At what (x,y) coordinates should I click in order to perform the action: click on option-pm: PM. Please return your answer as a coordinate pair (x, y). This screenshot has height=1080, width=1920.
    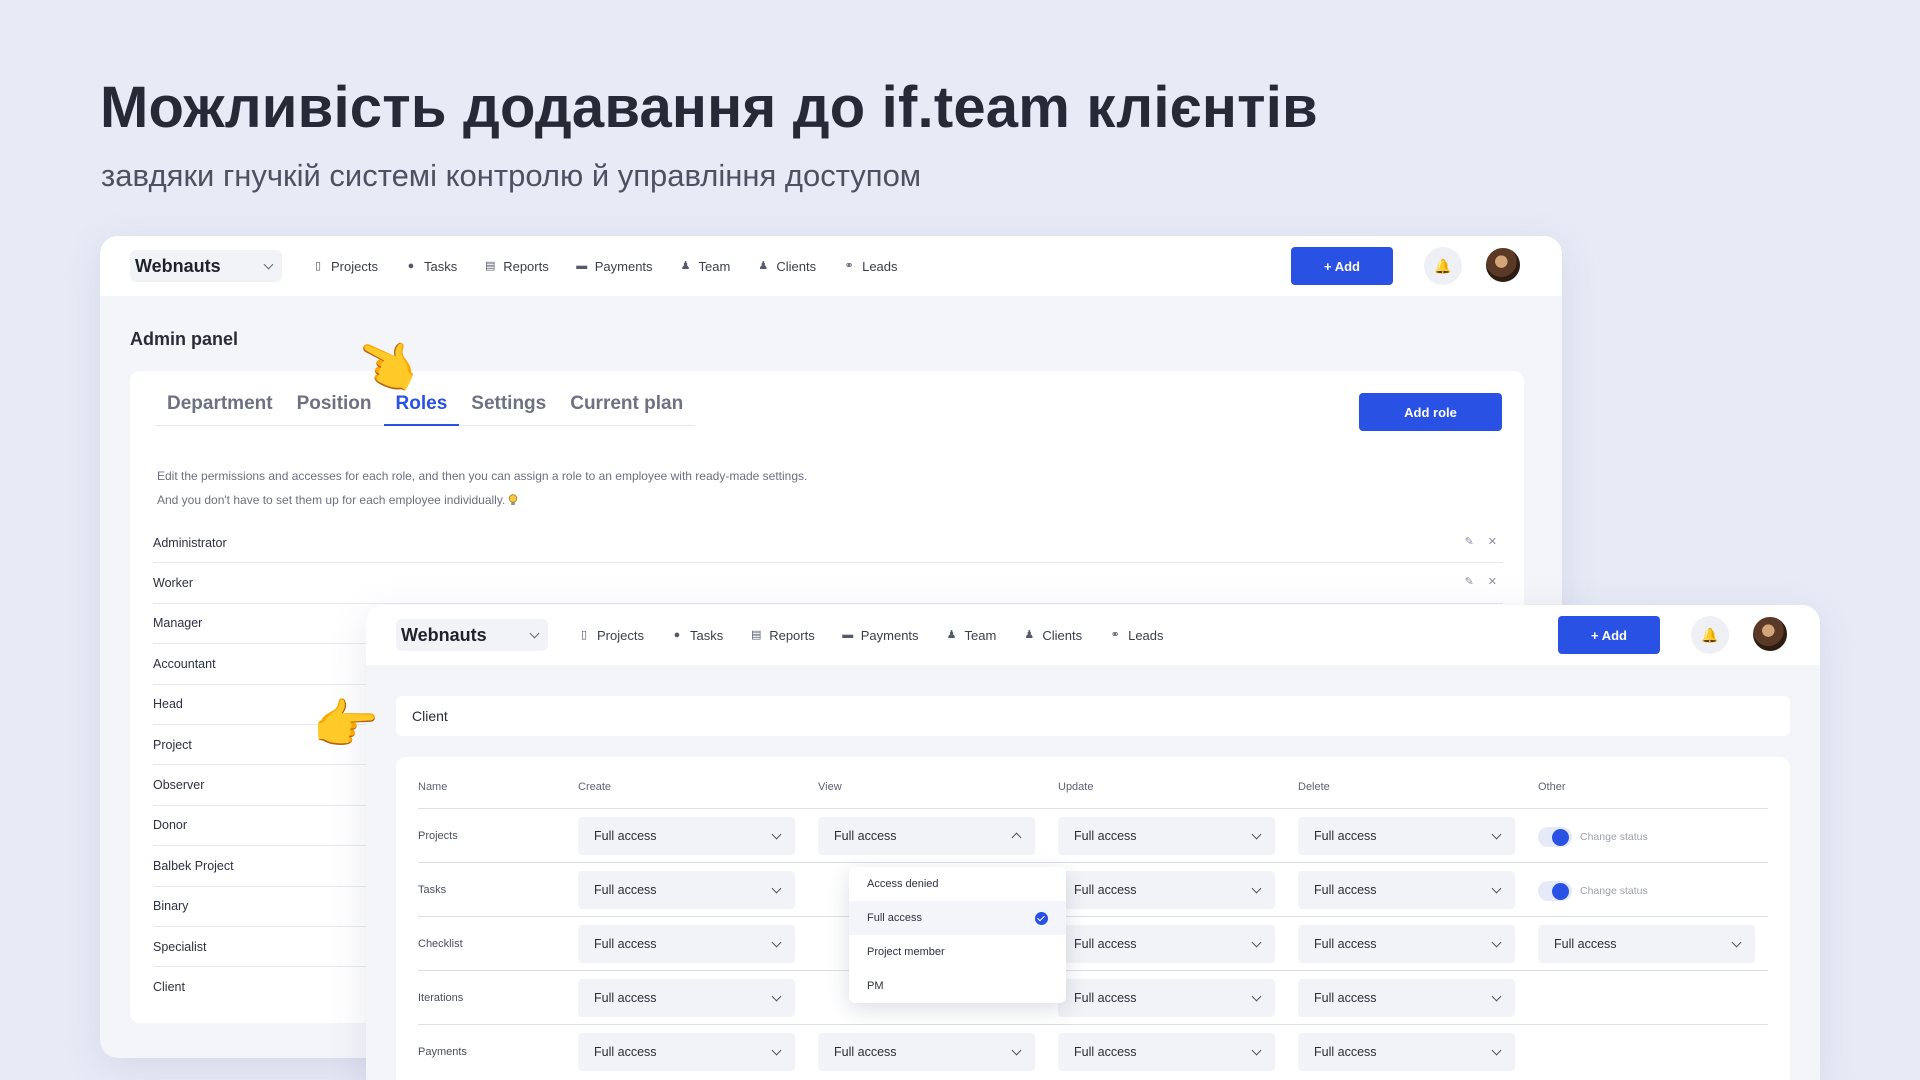
    Looking at the image, I should click on (957, 986).